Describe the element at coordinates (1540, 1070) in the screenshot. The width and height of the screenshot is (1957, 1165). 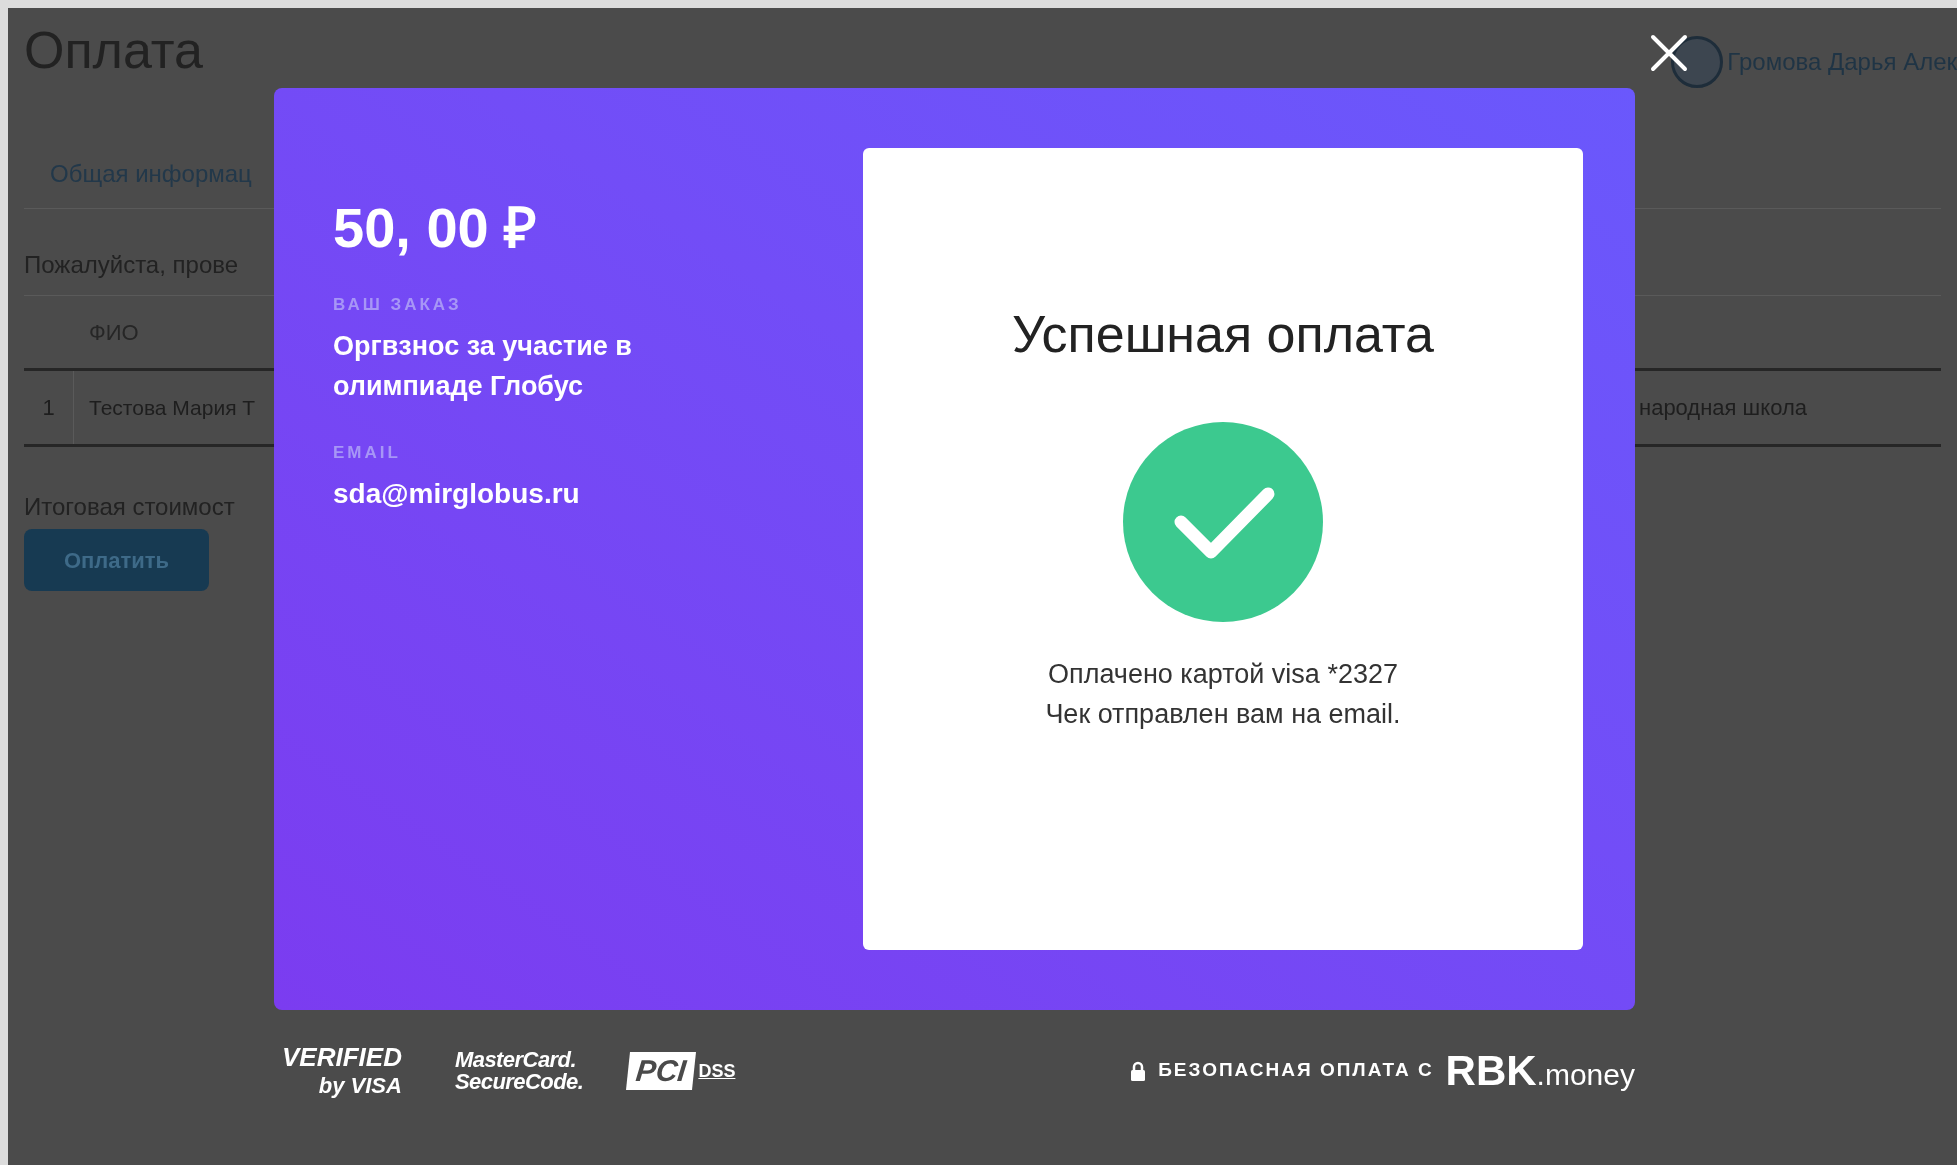
I see `rbk-money-logo: RBK.money` at that location.